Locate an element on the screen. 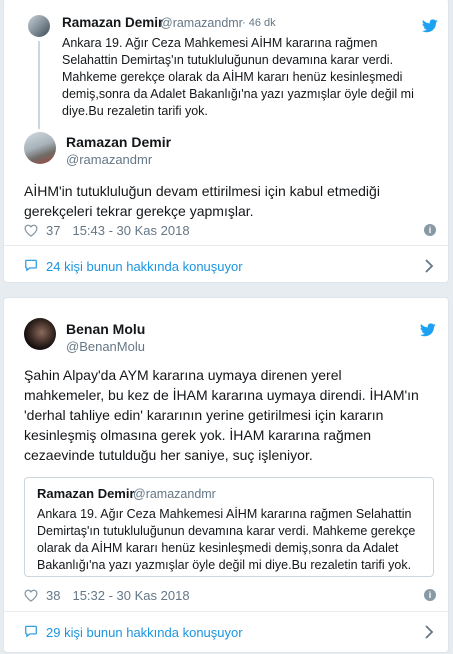 The height and width of the screenshot is (654, 453). reply-context-avatar is located at coordinates (39, 26).